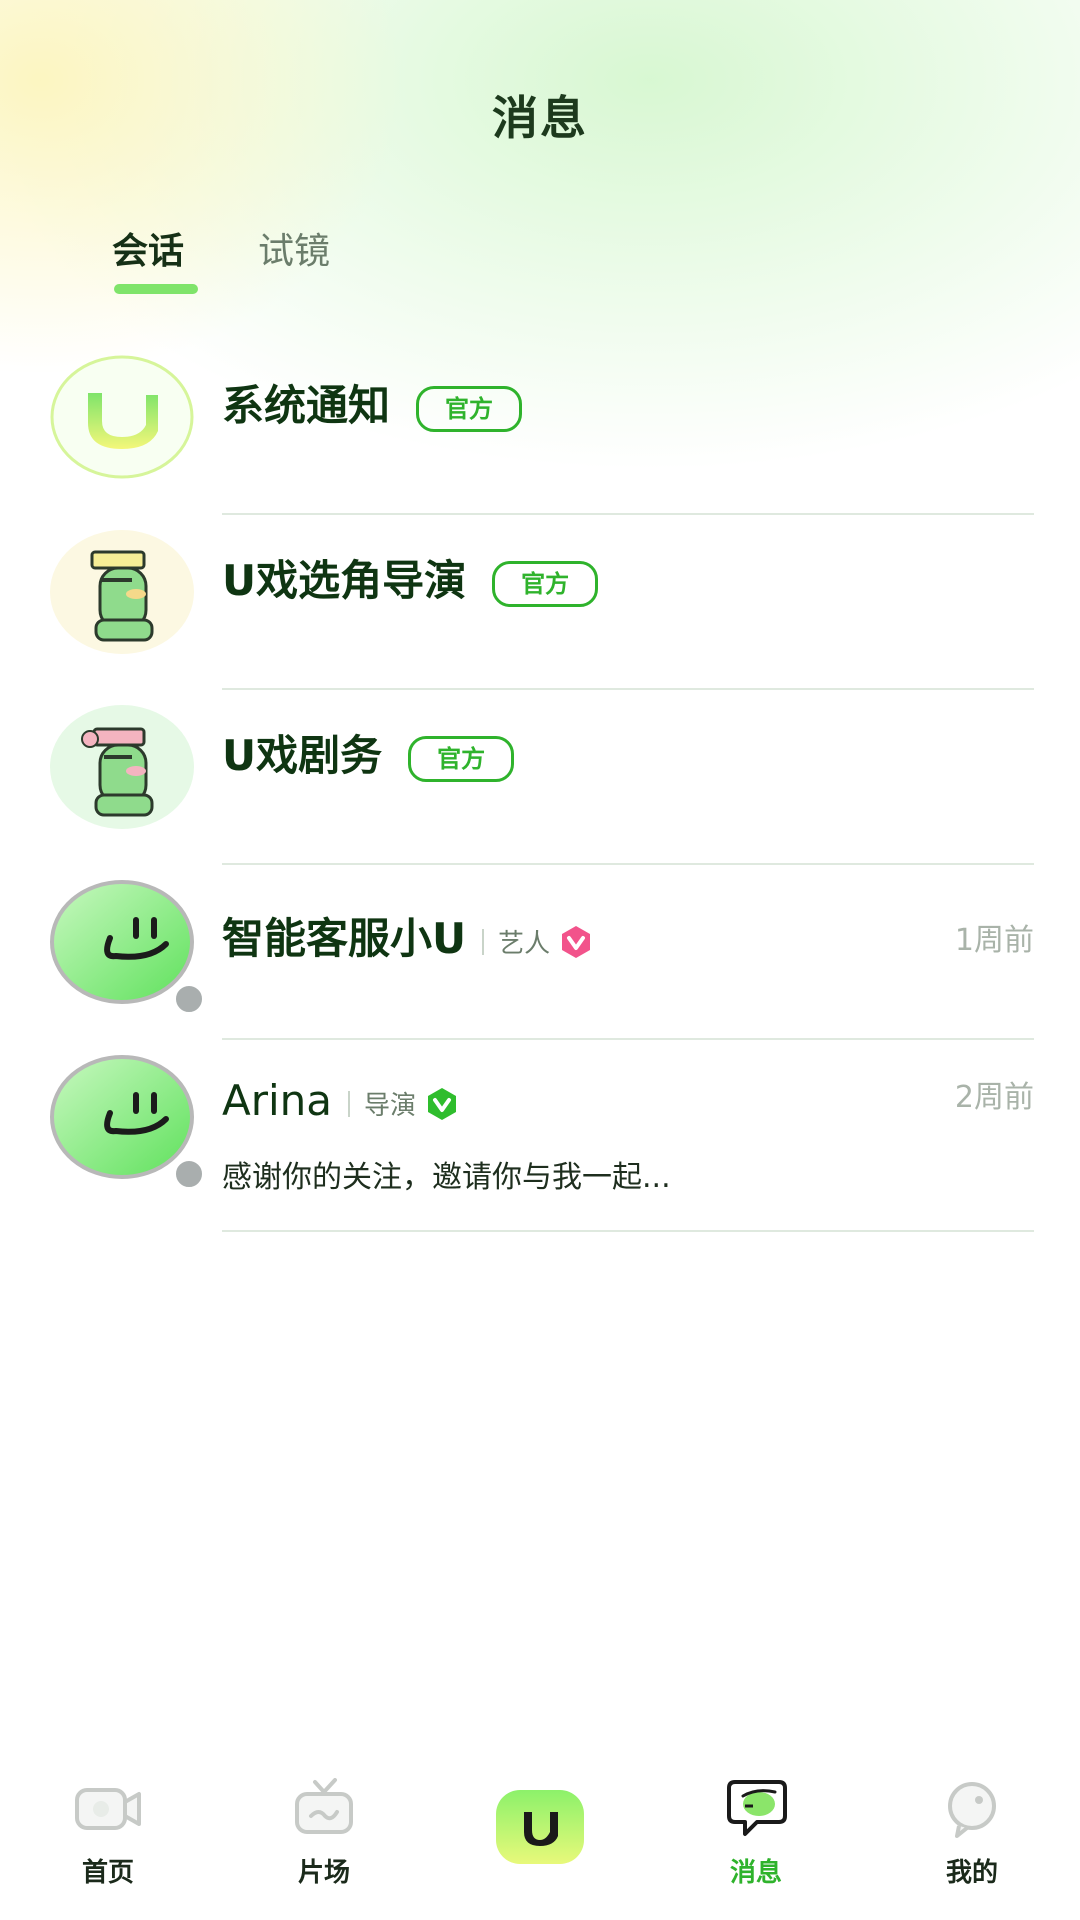  I want to click on crew-character-avatar, so click(122, 767).